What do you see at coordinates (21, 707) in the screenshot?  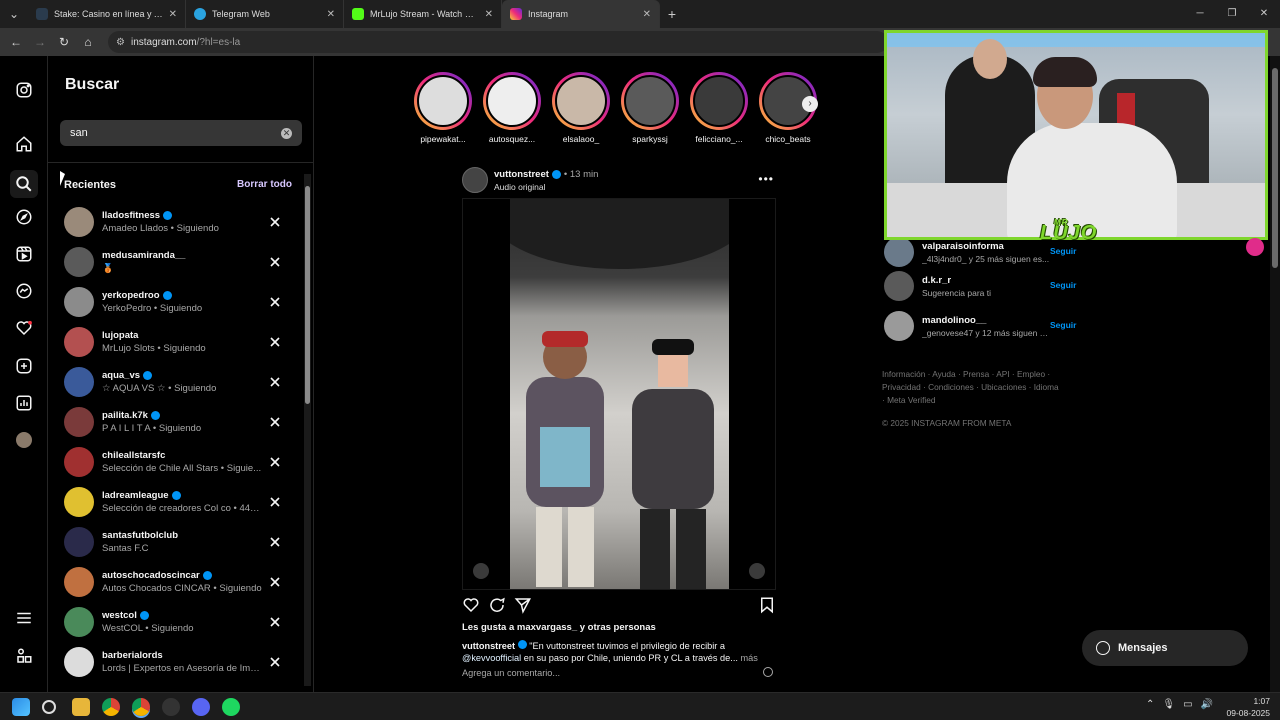 I see `windows-start-icon` at bounding box center [21, 707].